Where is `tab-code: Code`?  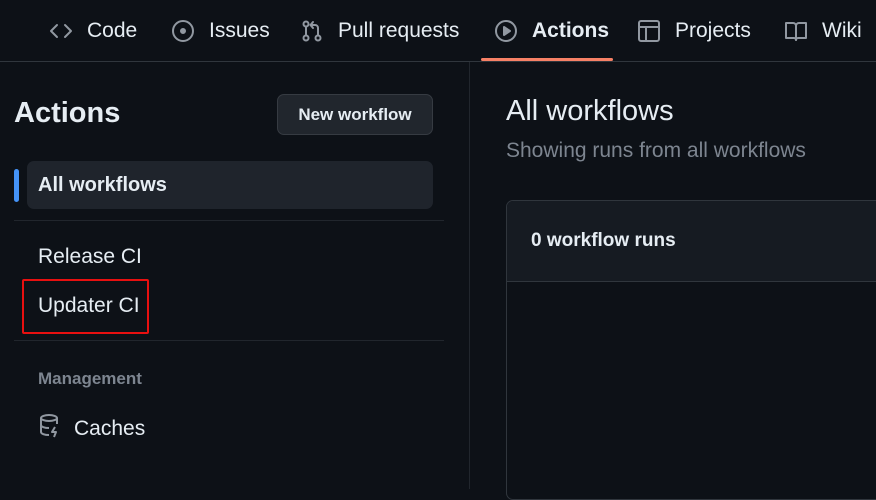
tab-code: Code is located at coordinates (93, 31).